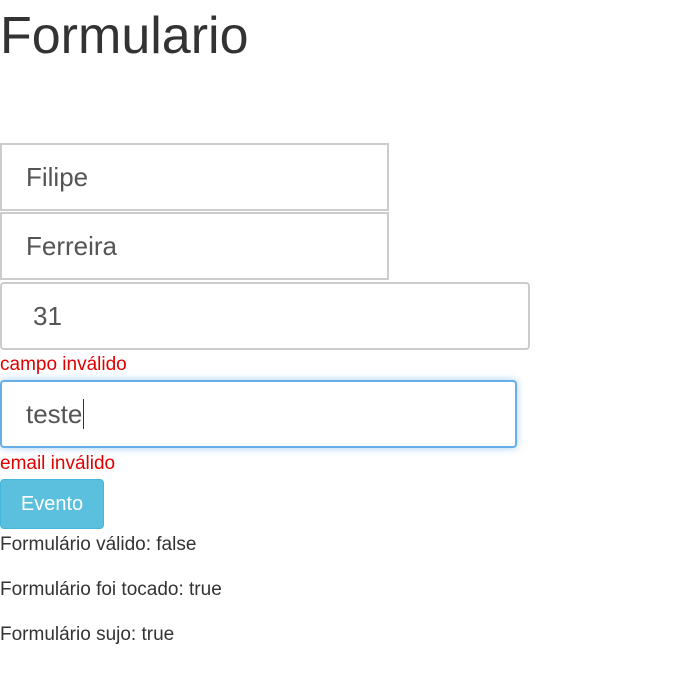  I want to click on text-caret, so click(84, 414).